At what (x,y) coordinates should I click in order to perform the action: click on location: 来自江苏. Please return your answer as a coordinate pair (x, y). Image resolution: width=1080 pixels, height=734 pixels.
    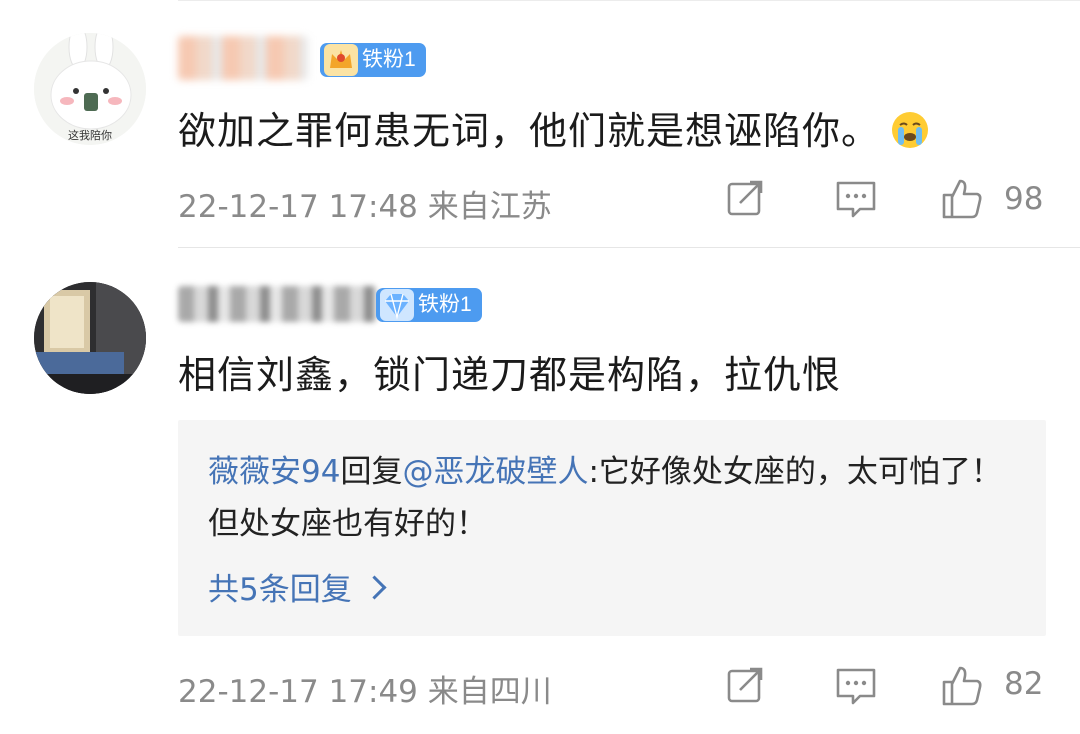
    Looking at the image, I should click on (489, 207).